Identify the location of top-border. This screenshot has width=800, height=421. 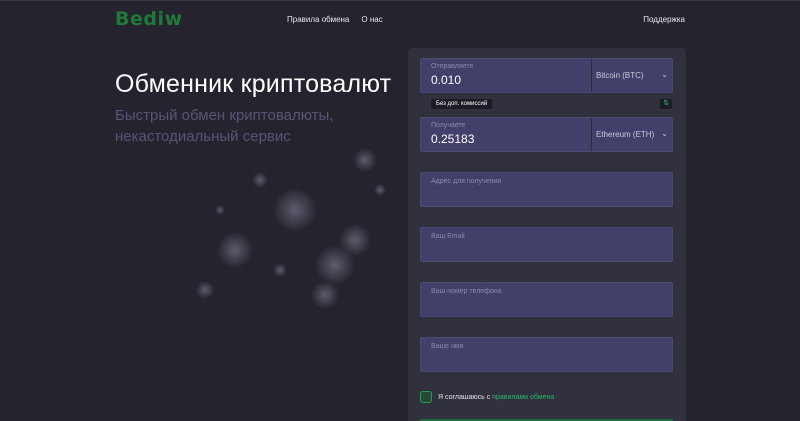
(400, 0).